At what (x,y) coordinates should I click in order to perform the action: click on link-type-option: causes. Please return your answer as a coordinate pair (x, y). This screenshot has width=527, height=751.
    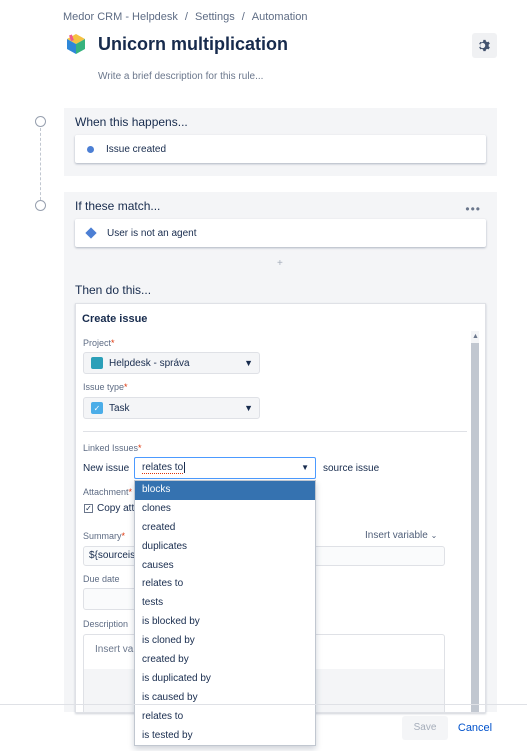
    Looking at the image, I should click on (225, 566).